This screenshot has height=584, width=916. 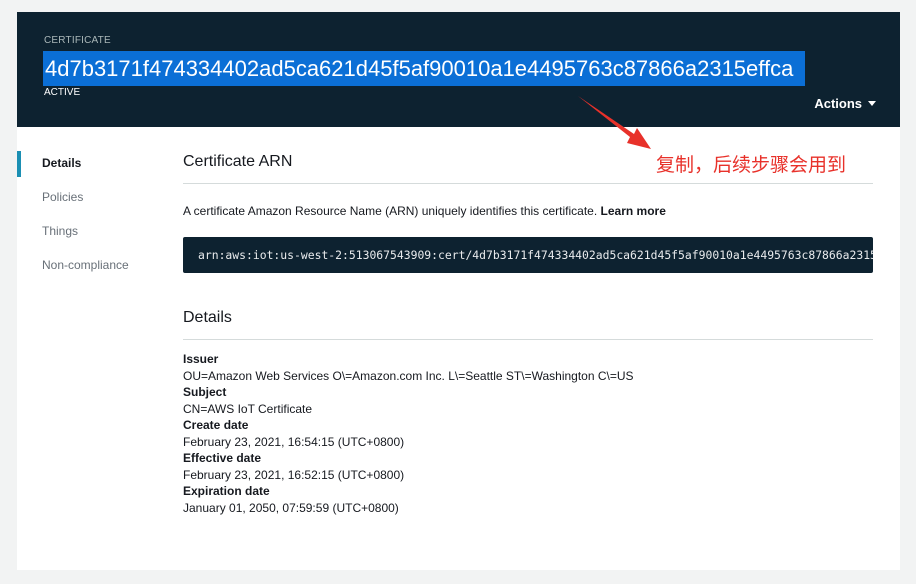 I want to click on actions-label: Actions, so click(x=838, y=103).